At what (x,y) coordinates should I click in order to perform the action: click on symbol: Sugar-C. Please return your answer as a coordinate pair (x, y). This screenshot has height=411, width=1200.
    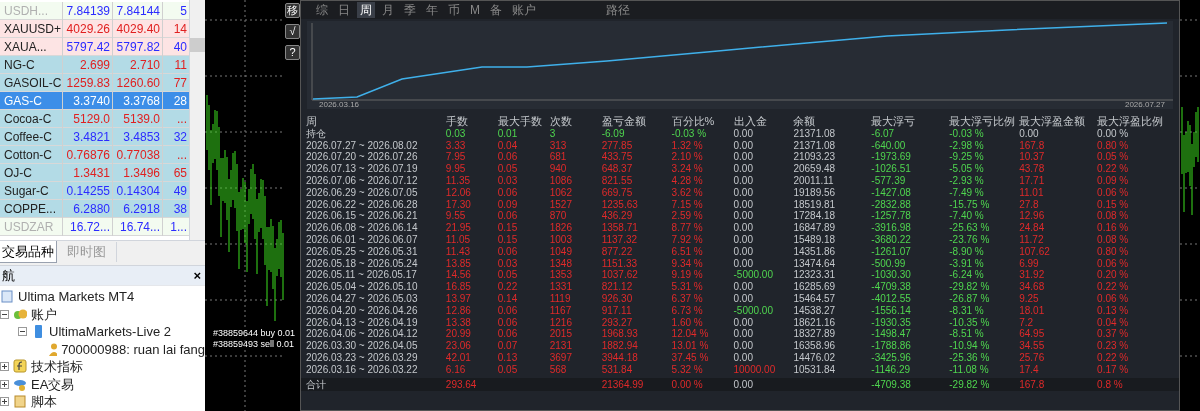
    Looking at the image, I should click on (26, 191).